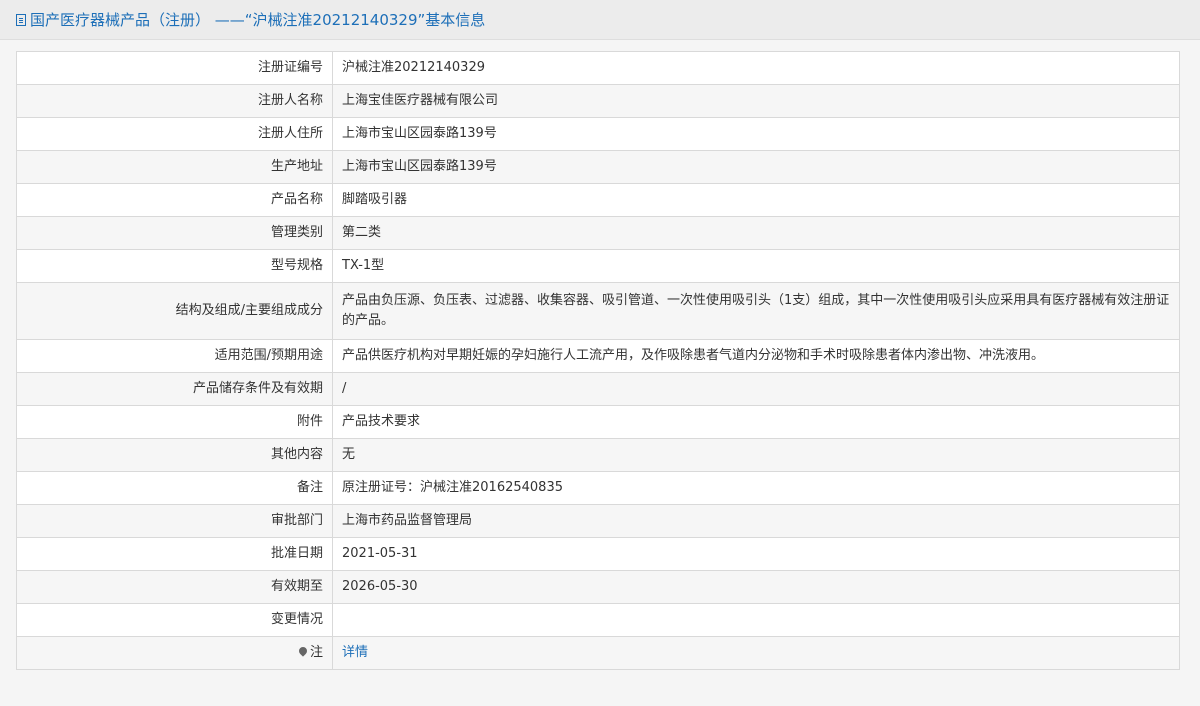  I want to click on row-value: 原注册证号：沪械注准20162540835, so click(756, 488).